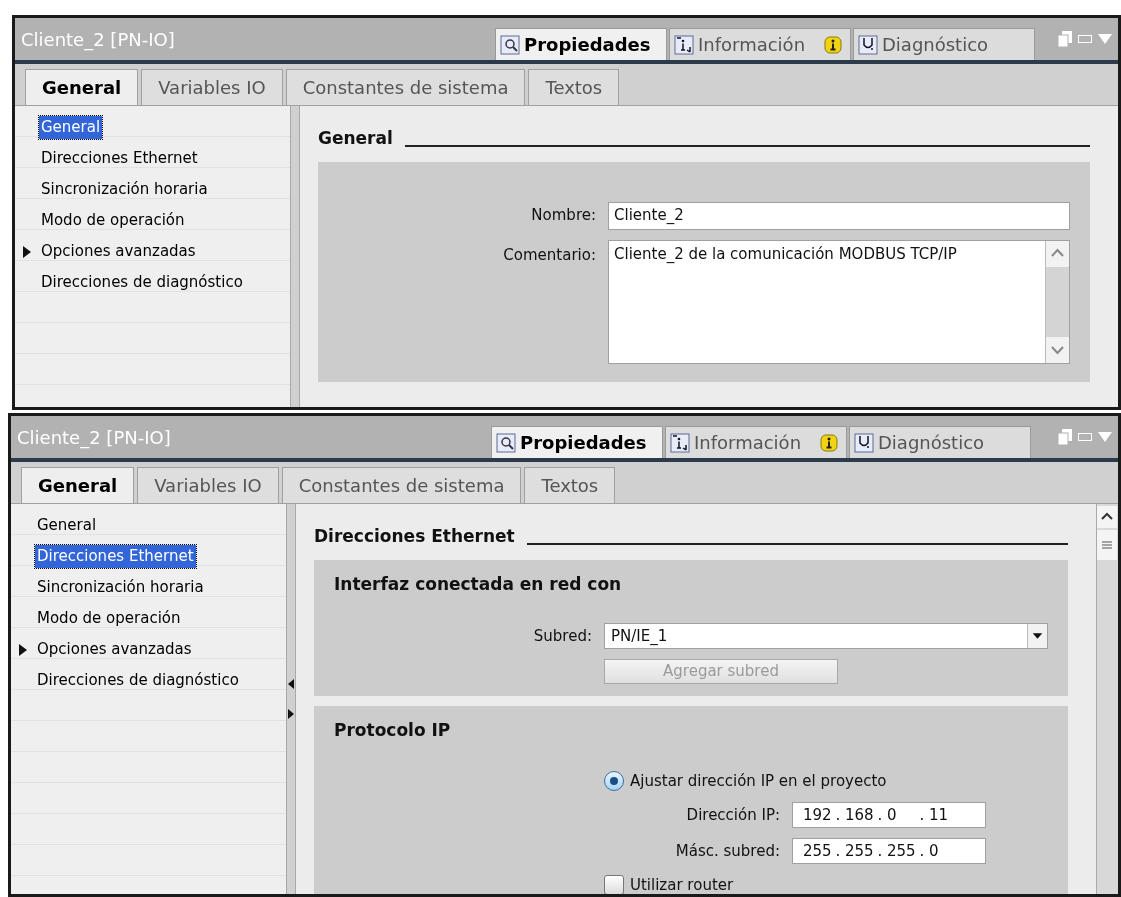  What do you see at coordinates (889, 815) in the screenshot?
I see `ip-address-field: 192 . 168 . 0 . 11` at bounding box center [889, 815].